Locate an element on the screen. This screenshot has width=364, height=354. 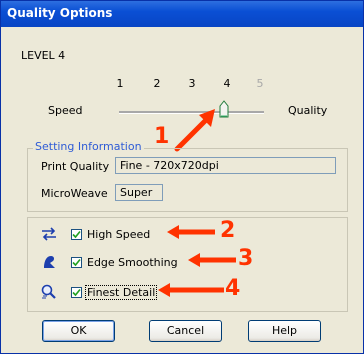
help-button: Help is located at coordinates (284, 331).